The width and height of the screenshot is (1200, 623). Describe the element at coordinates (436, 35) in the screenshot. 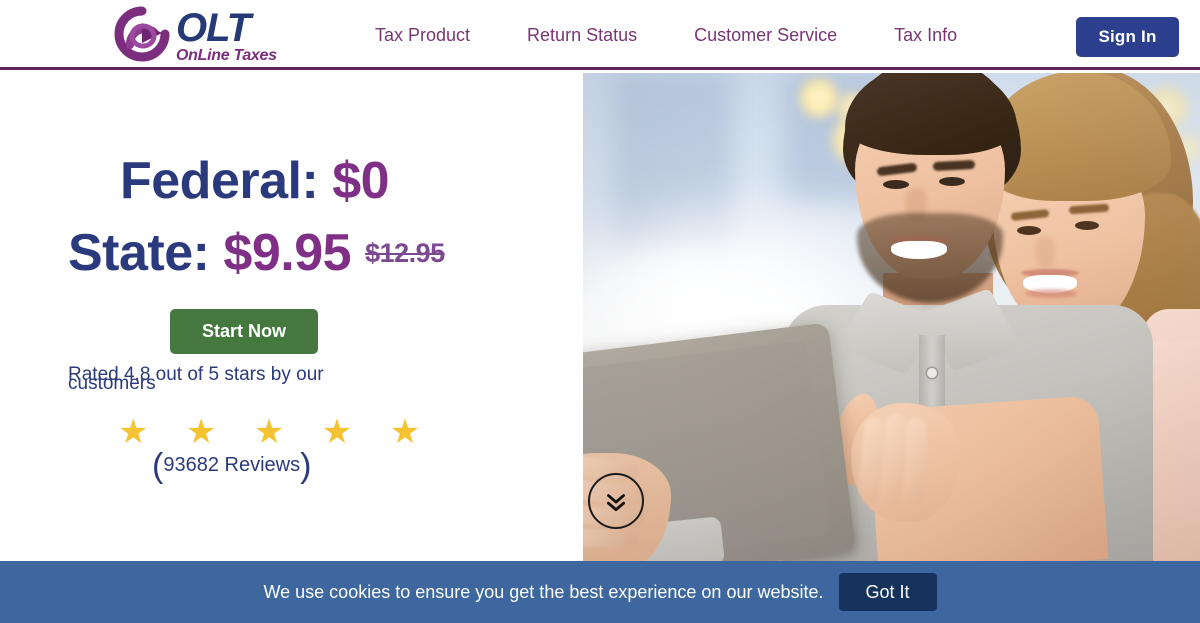

I see `nav-item-tax-product: Tax Product` at that location.